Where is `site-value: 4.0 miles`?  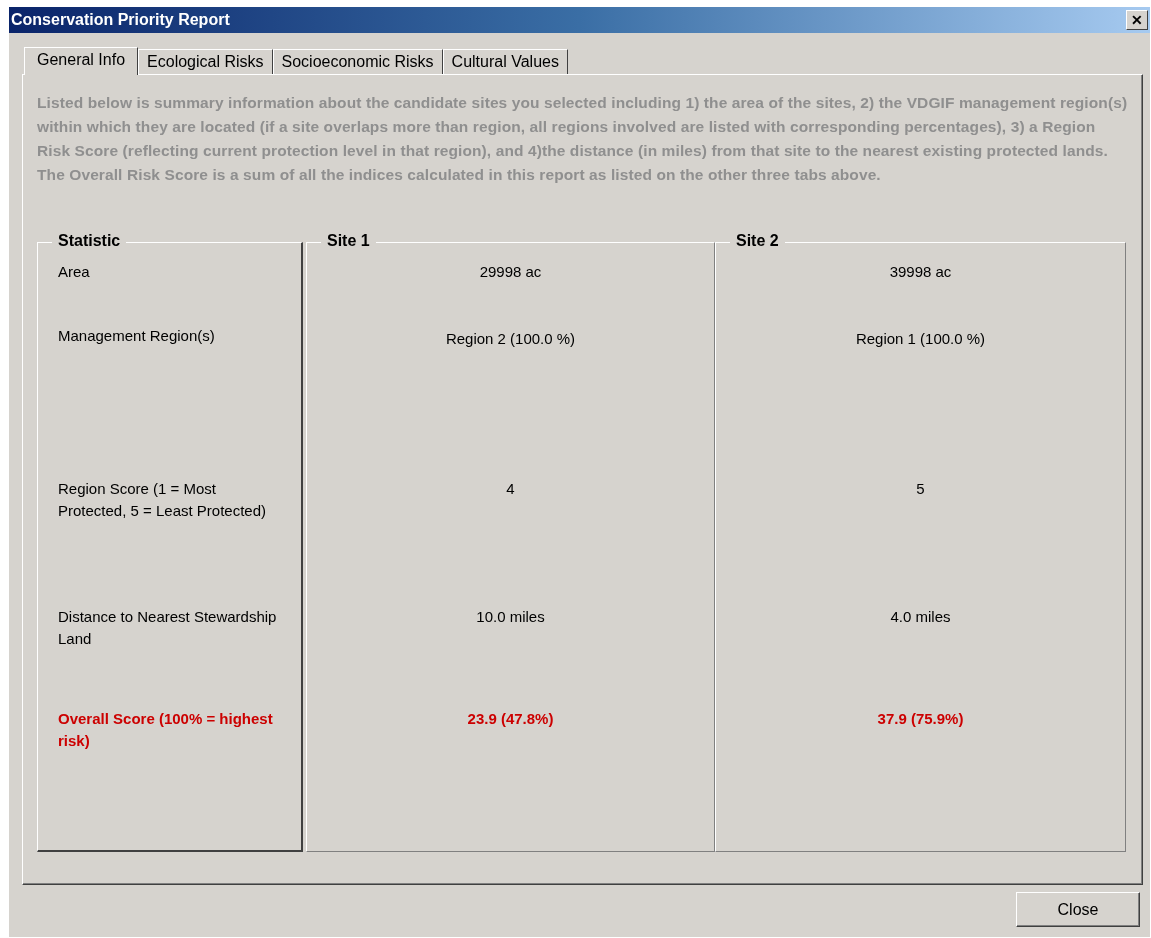
site-value: 4.0 miles is located at coordinates (920, 616).